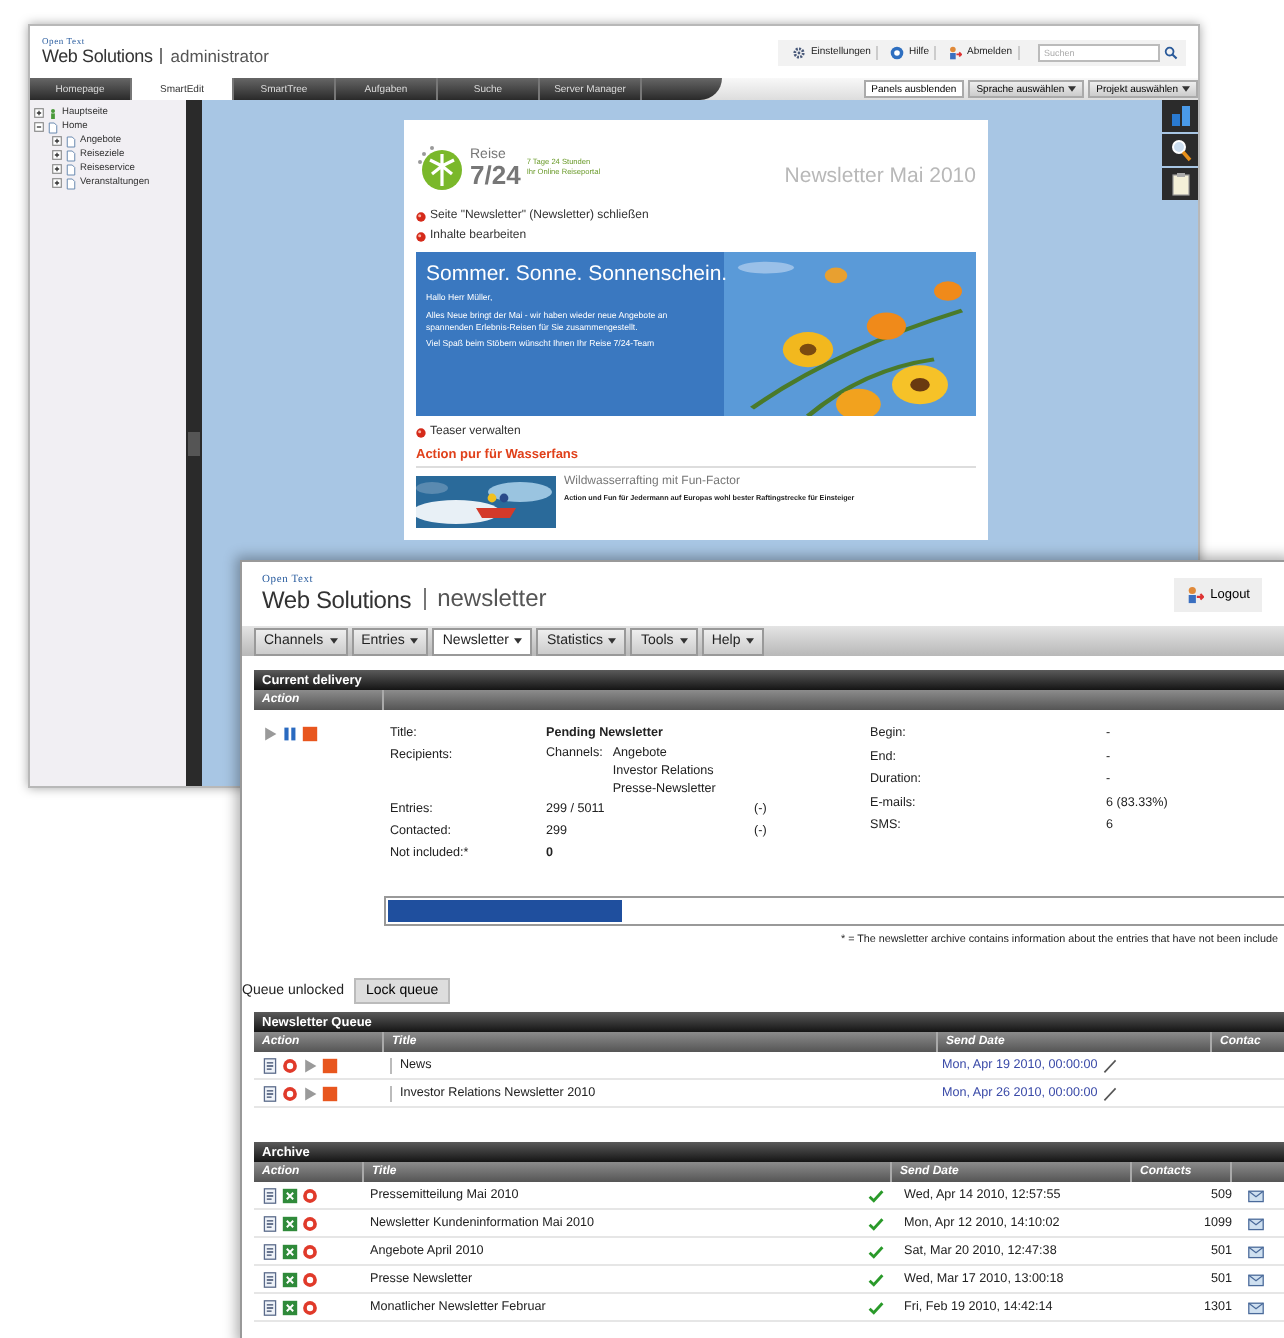 The width and height of the screenshot is (1284, 1338). Describe the element at coordinates (495, 175) in the screenshot. I see `logo-number: 7/24` at that location.